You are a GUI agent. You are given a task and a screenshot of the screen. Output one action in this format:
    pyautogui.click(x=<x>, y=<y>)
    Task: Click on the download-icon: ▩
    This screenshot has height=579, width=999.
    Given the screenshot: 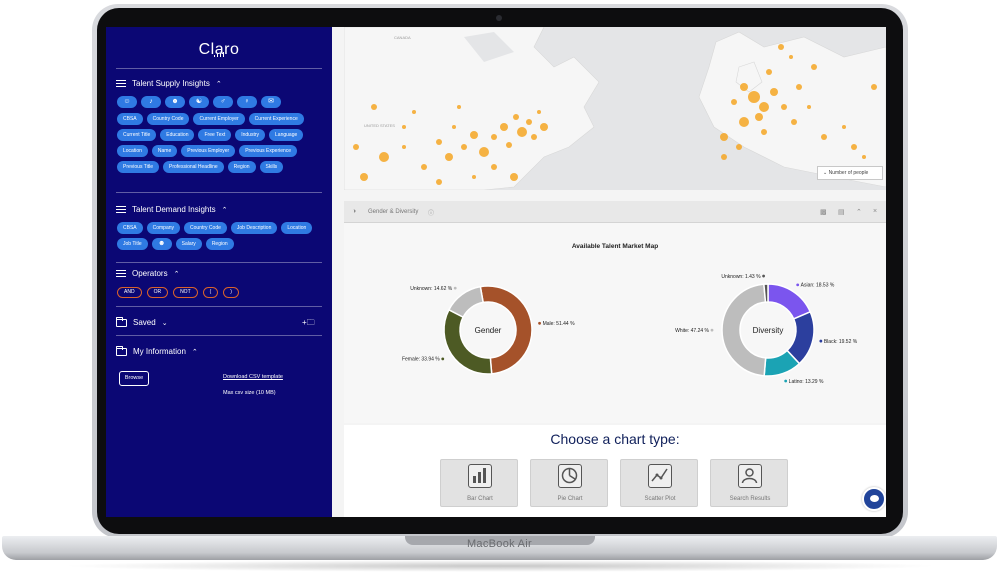 What is the action you would take?
    pyautogui.click(x=823, y=212)
    